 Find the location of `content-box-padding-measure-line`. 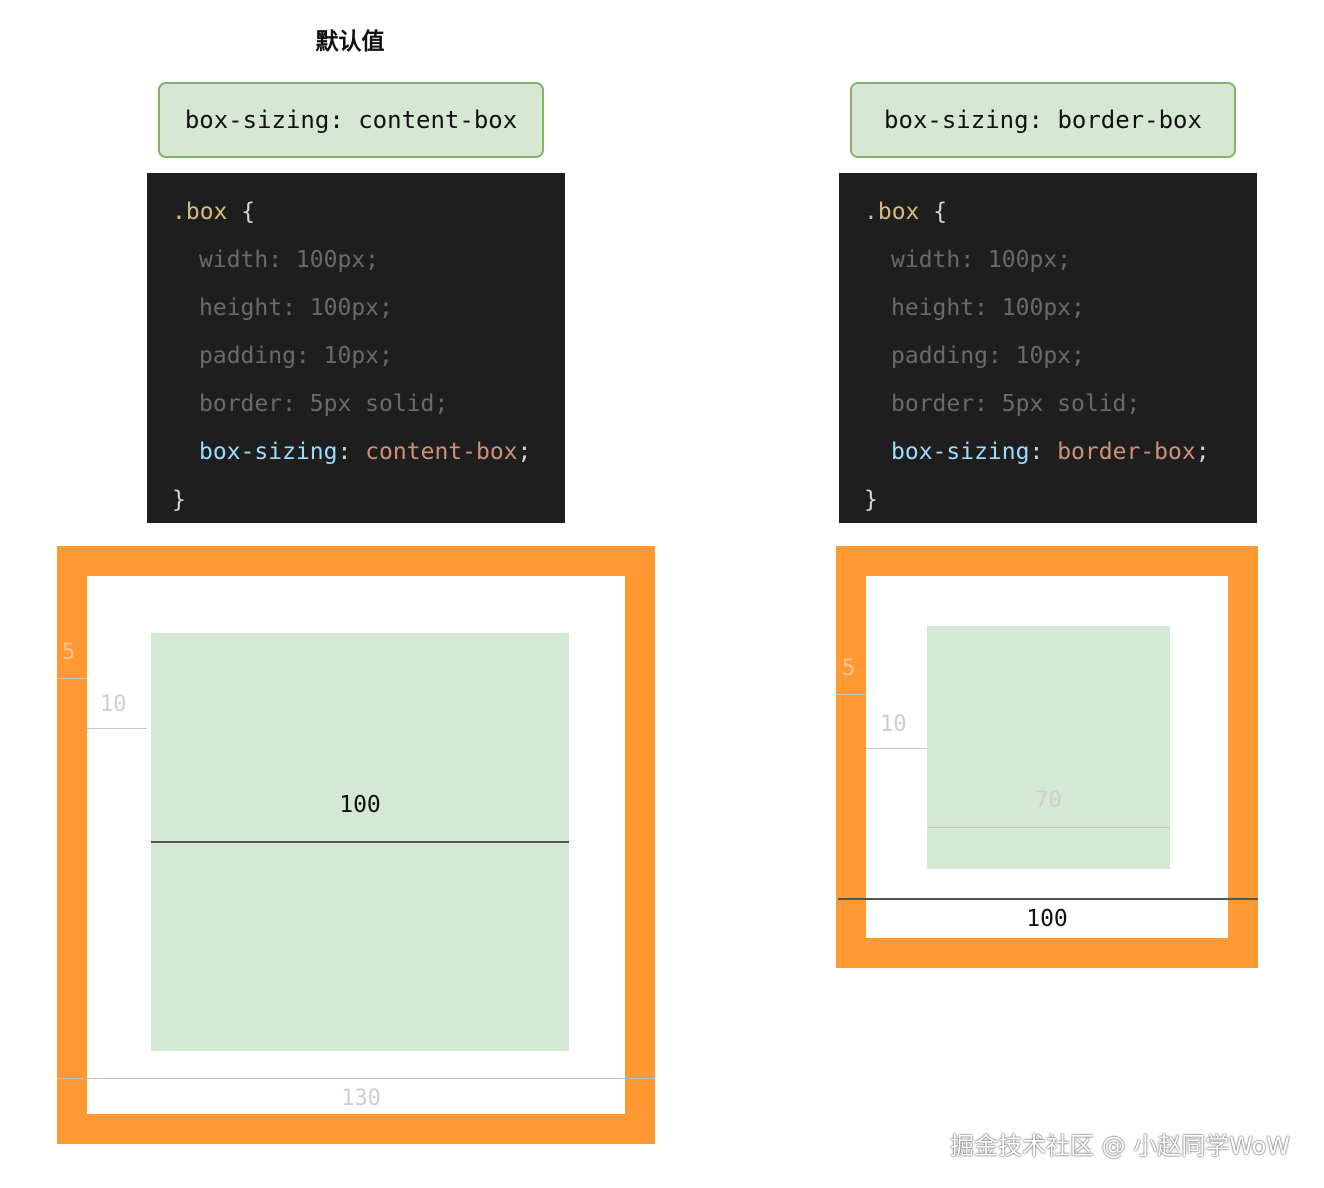

content-box-padding-measure-line is located at coordinates (117, 728).